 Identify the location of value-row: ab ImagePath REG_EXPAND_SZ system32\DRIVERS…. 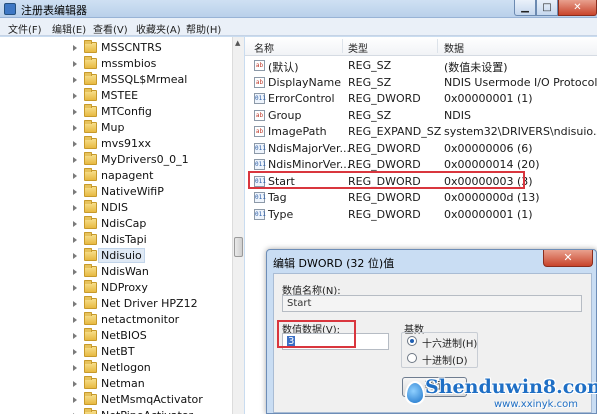
(421, 132).